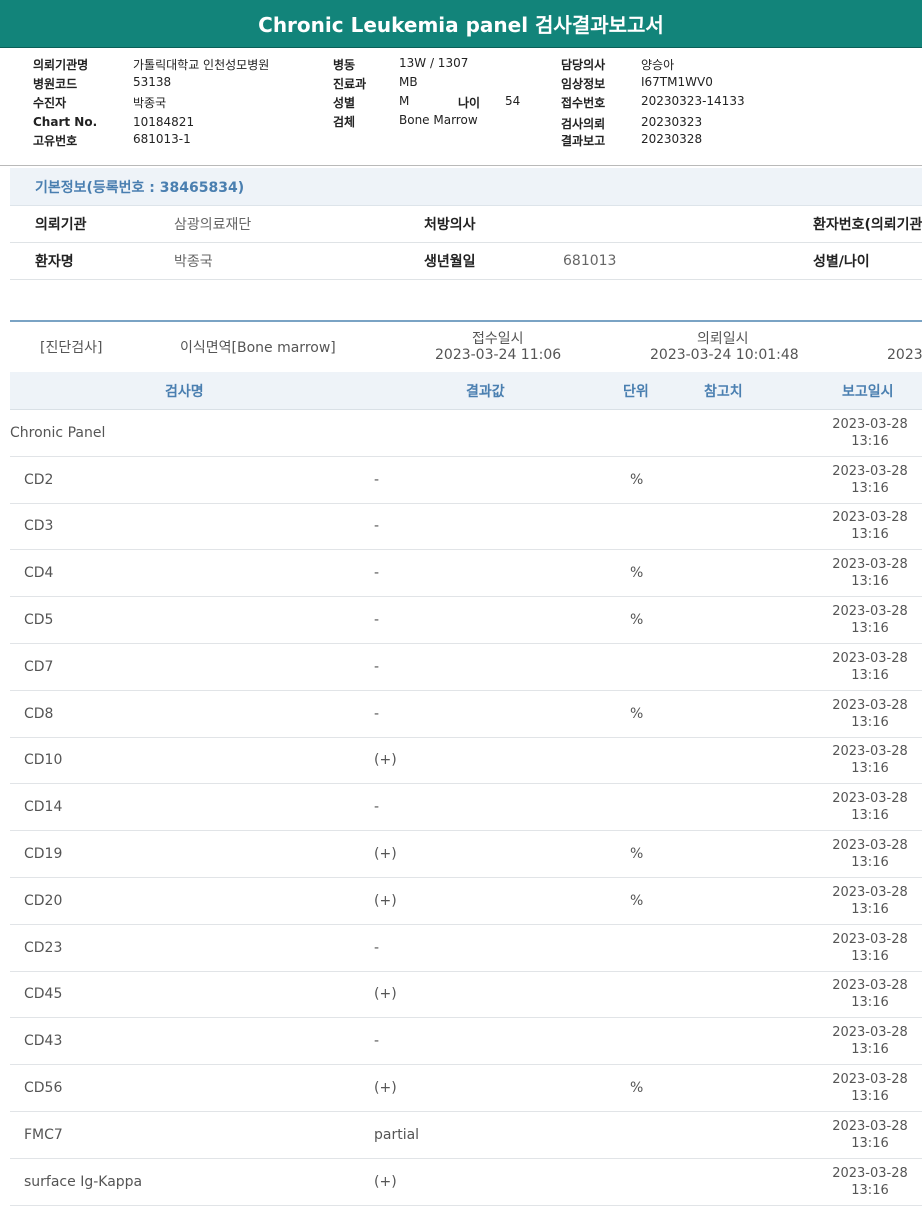 This screenshot has width=922, height=1212. What do you see at coordinates (258, 348) in the screenshot?
I see `order-test-name: 이식면역[Bone marrow]` at bounding box center [258, 348].